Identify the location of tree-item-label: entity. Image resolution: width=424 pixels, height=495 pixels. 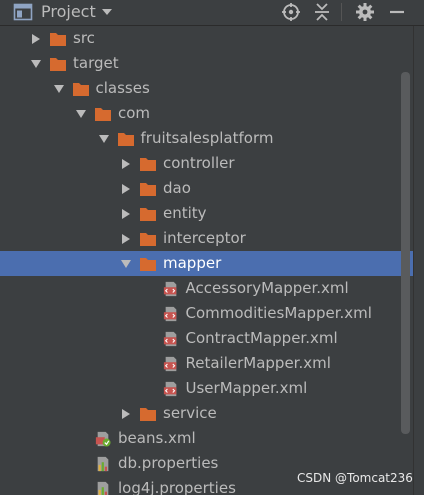
(185, 213).